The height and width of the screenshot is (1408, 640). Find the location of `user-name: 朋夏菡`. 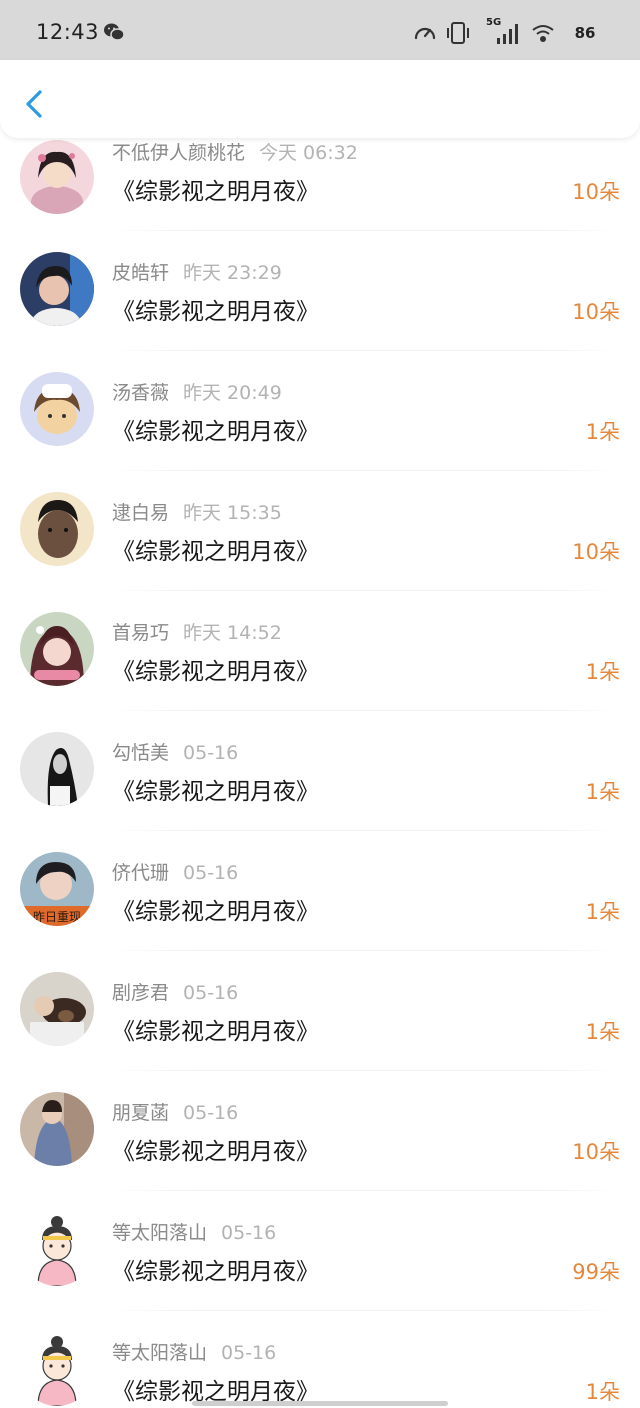

user-name: 朋夏菡 is located at coordinates (141, 1113).